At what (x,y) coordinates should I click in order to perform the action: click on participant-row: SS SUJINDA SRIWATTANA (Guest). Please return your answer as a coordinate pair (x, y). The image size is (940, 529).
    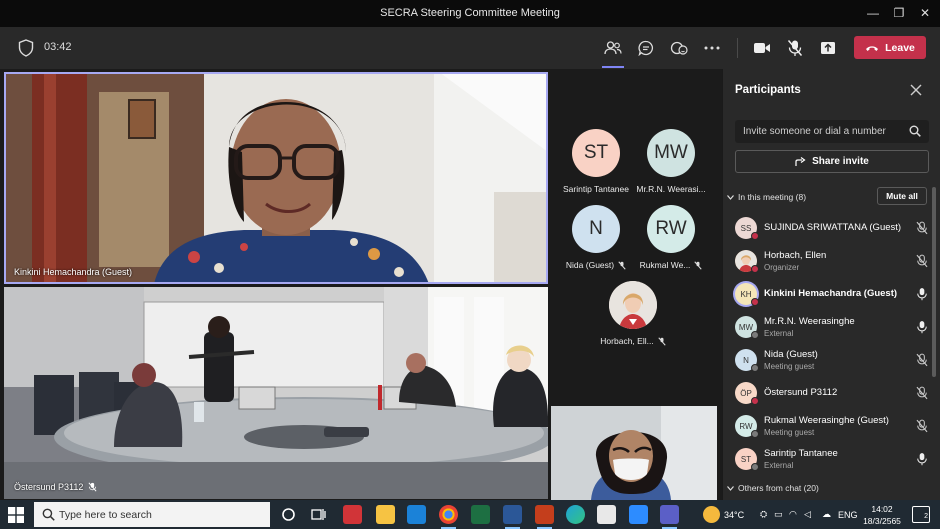
    Looking at the image, I should click on (833, 228).